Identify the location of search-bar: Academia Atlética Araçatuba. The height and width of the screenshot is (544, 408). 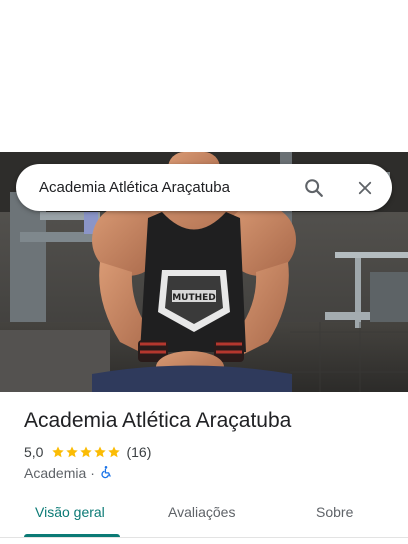
(204, 187).